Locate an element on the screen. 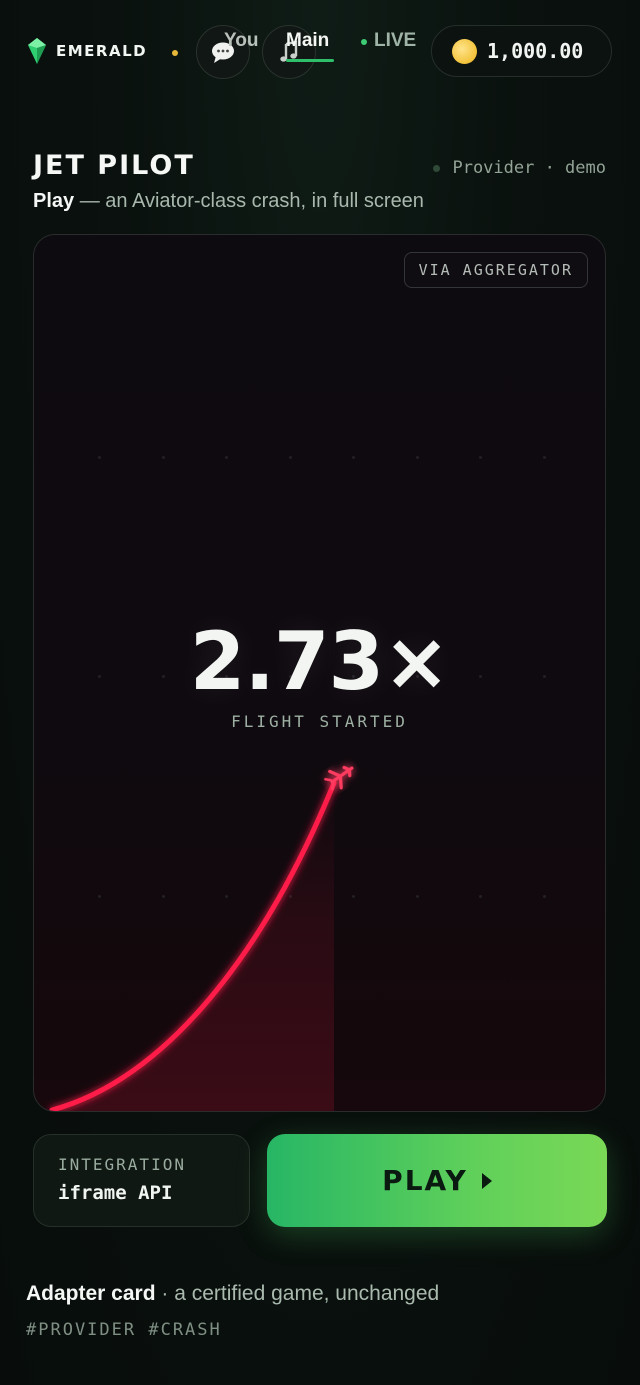 The image size is (640, 1385). multiplier-value: 2.73× is located at coordinates (319, 661).